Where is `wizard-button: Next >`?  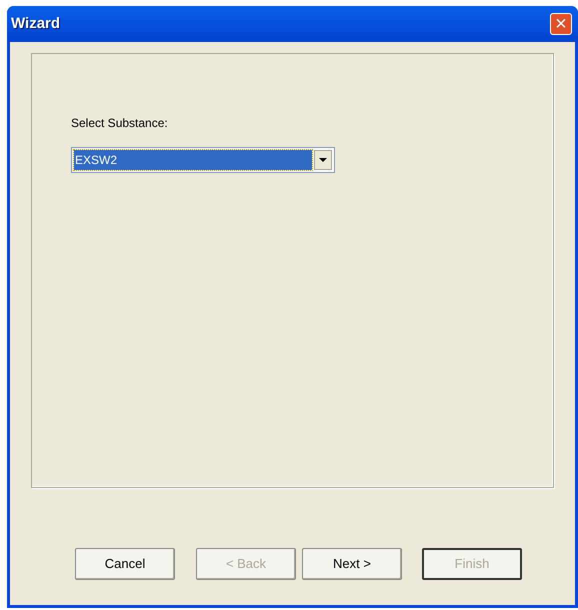
wizard-button: Next > is located at coordinates (352, 564).